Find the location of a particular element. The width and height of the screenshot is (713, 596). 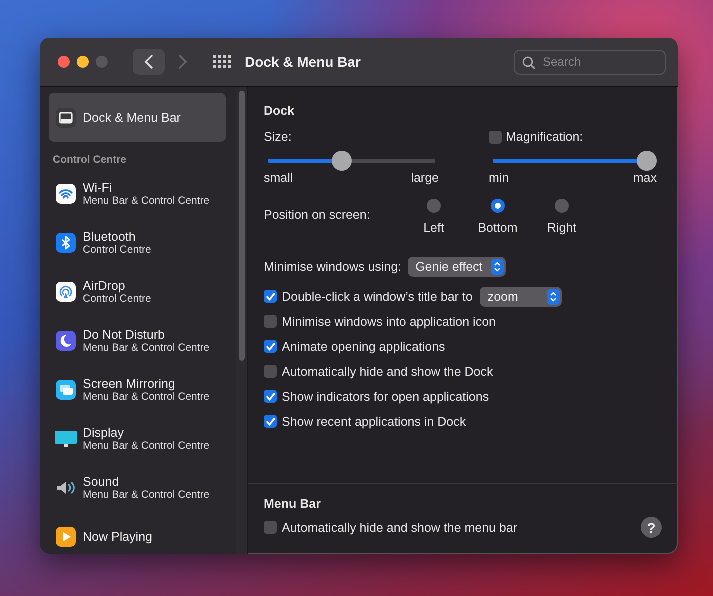

checkbox-label: Minimise windows into application icon is located at coordinates (389, 321).